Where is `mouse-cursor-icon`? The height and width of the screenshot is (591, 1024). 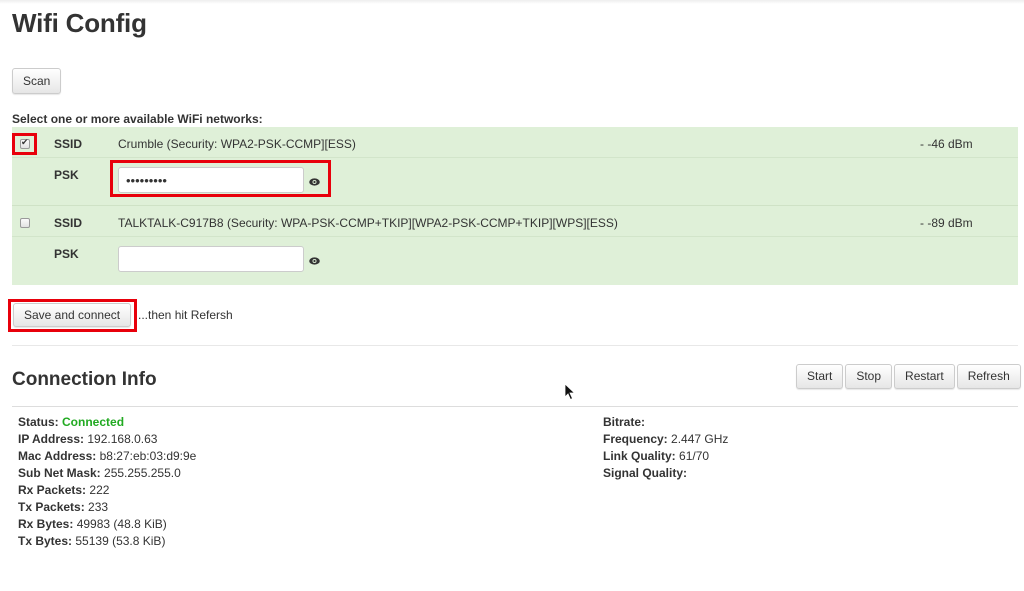 mouse-cursor-icon is located at coordinates (570, 392).